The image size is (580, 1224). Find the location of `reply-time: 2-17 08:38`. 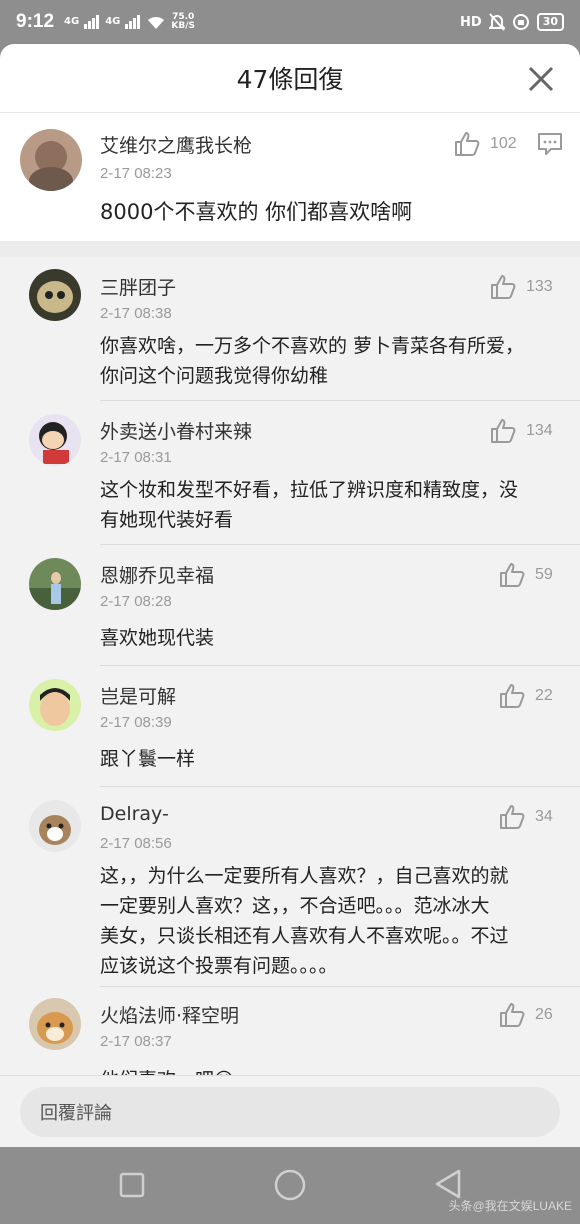

reply-time: 2-17 08:38 is located at coordinates (136, 313).